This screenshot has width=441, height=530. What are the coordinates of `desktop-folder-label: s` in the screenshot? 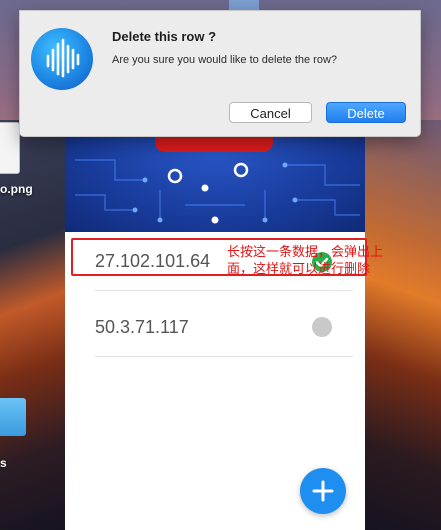 It's located at (3, 463).